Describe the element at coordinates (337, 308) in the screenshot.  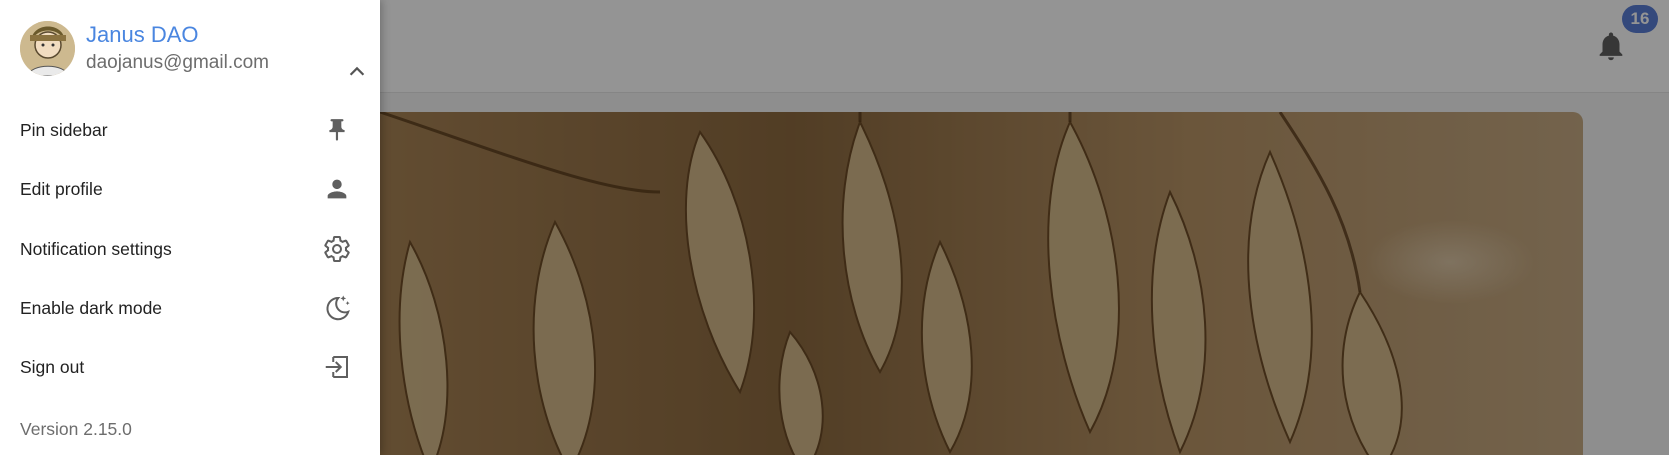
I see `moon-stars-icon` at that location.